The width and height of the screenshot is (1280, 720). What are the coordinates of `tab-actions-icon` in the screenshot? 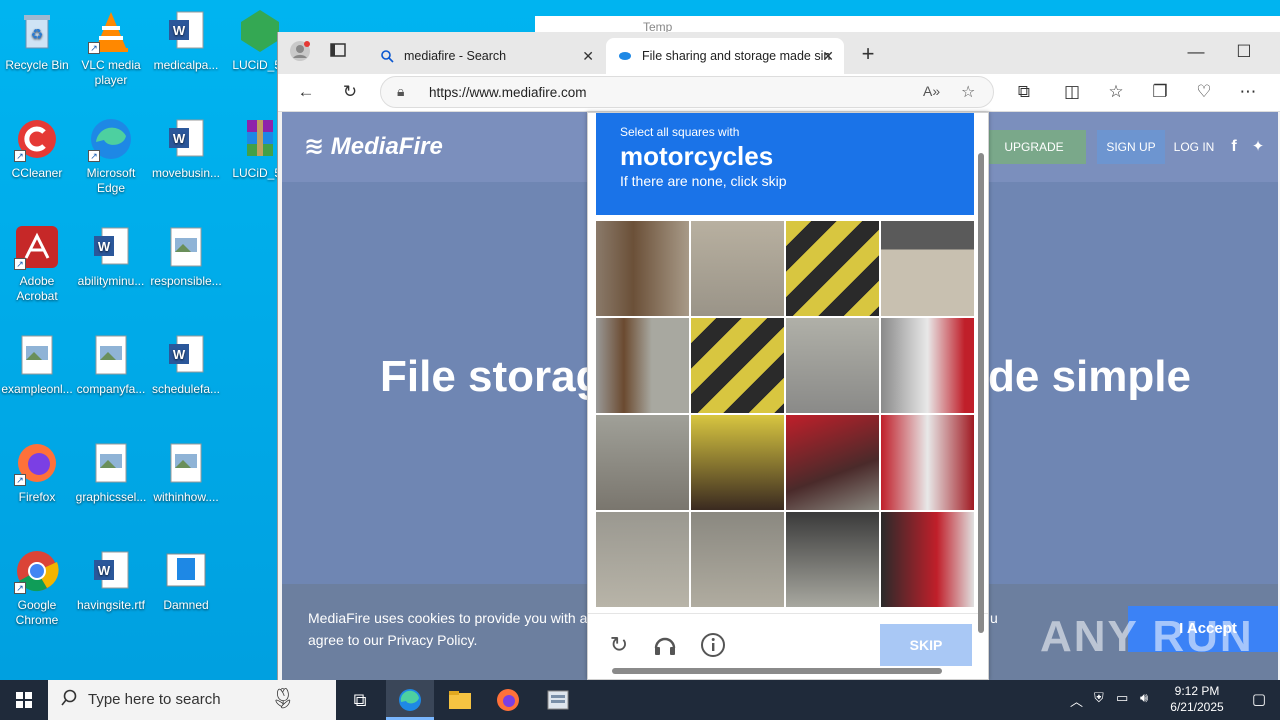 It's located at (338, 54).